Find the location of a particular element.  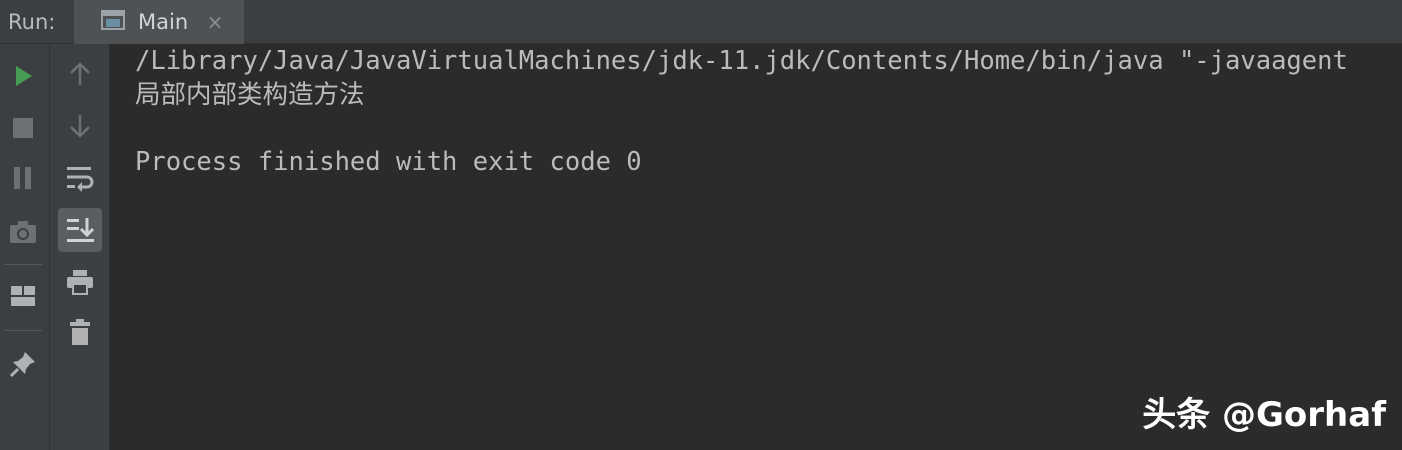

pause-icon is located at coordinates (22, 178).